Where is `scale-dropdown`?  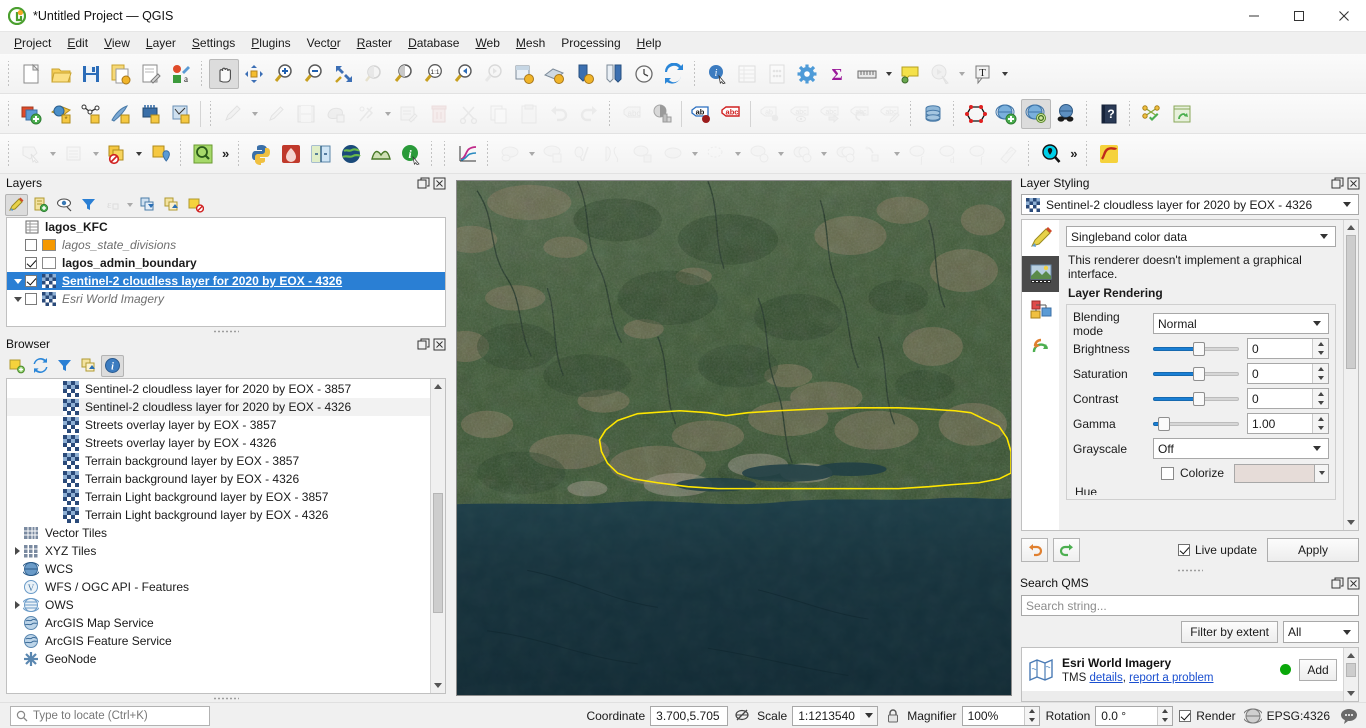
scale-dropdown is located at coordinates (869, 715).